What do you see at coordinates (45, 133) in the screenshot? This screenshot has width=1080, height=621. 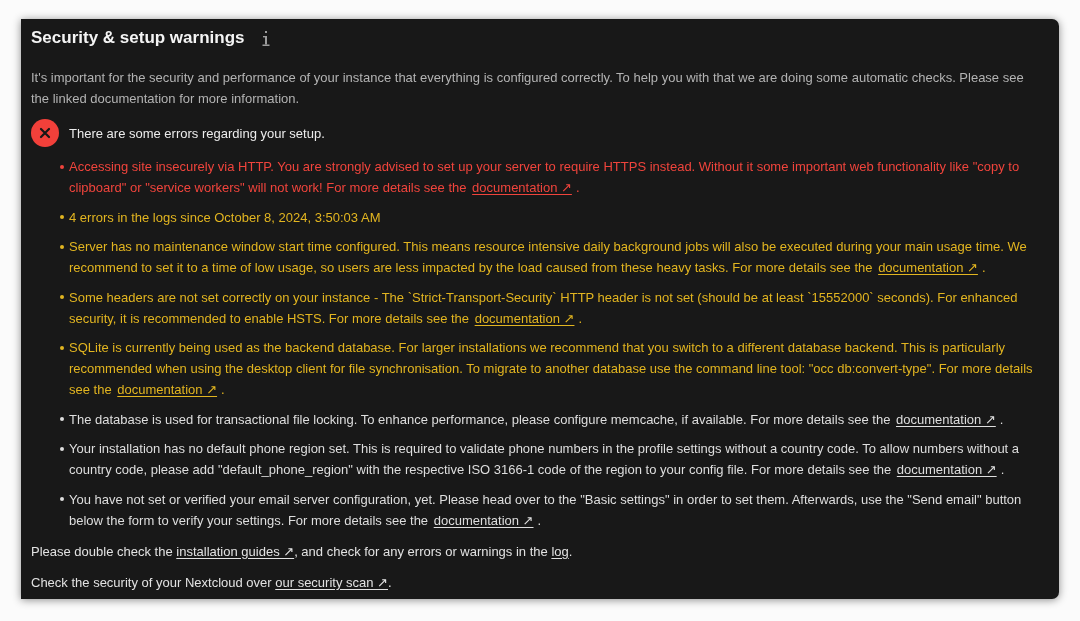 I see `error-icon` at bounding box center [45, 133].